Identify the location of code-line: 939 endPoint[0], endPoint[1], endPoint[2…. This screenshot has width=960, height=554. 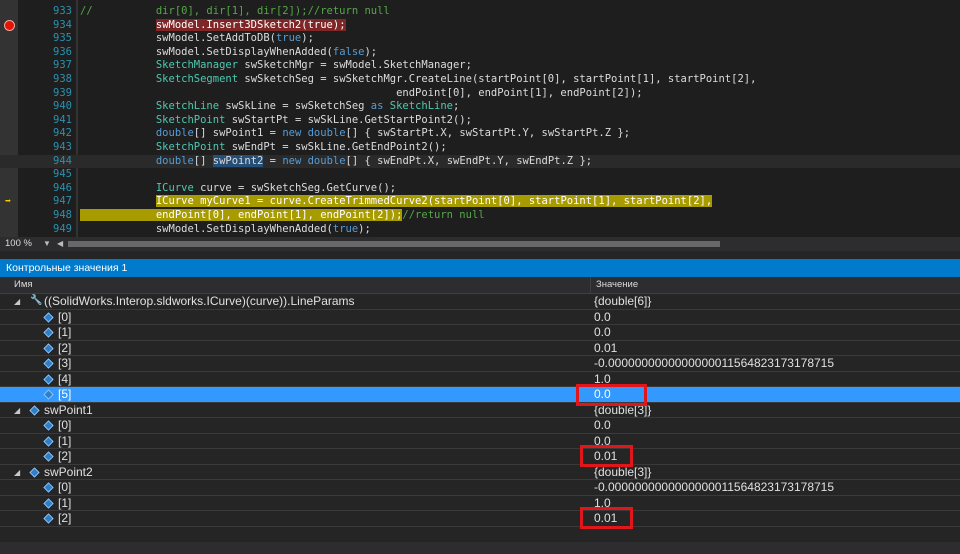
(480, 94).